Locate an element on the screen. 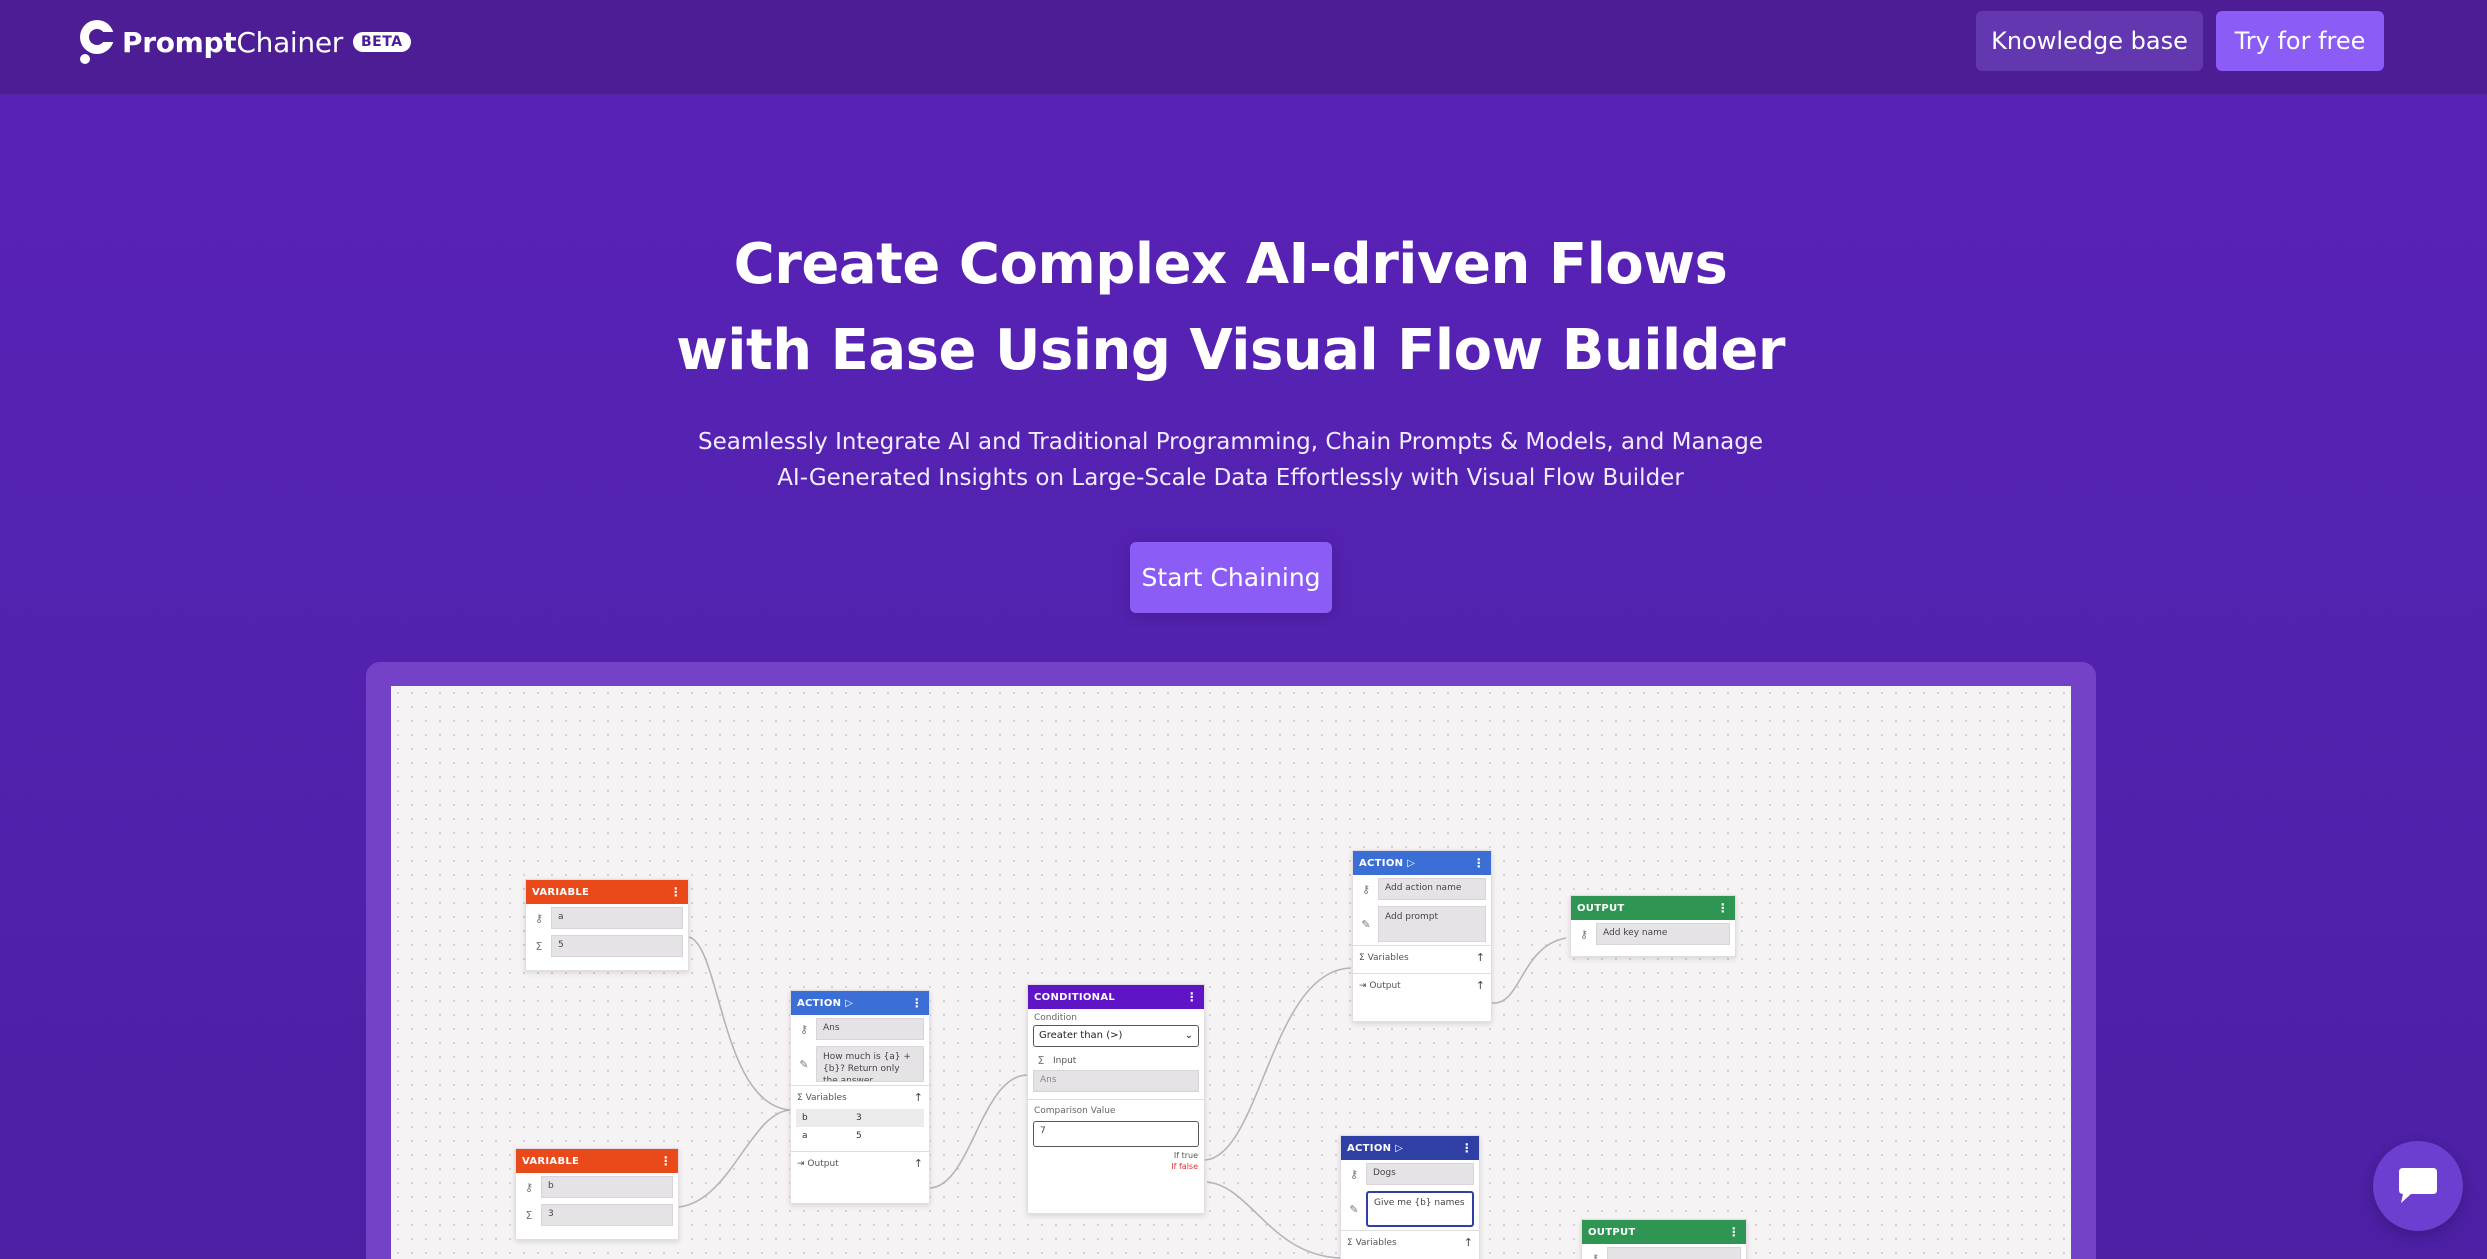  input-label: Input is located at coordinates (1065, 1060).